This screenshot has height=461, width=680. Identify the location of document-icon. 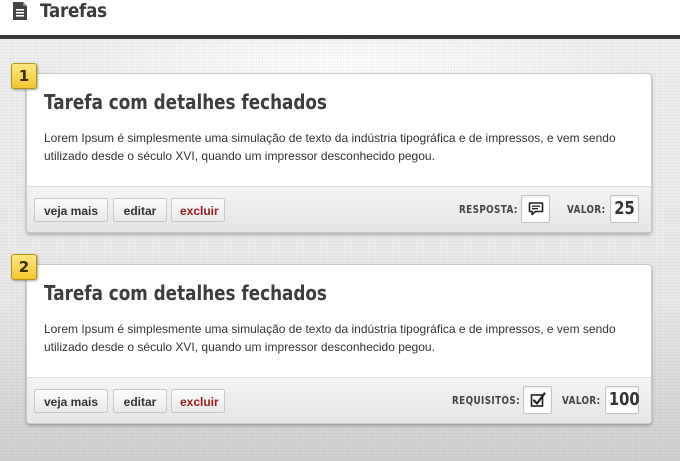
(20, 11).